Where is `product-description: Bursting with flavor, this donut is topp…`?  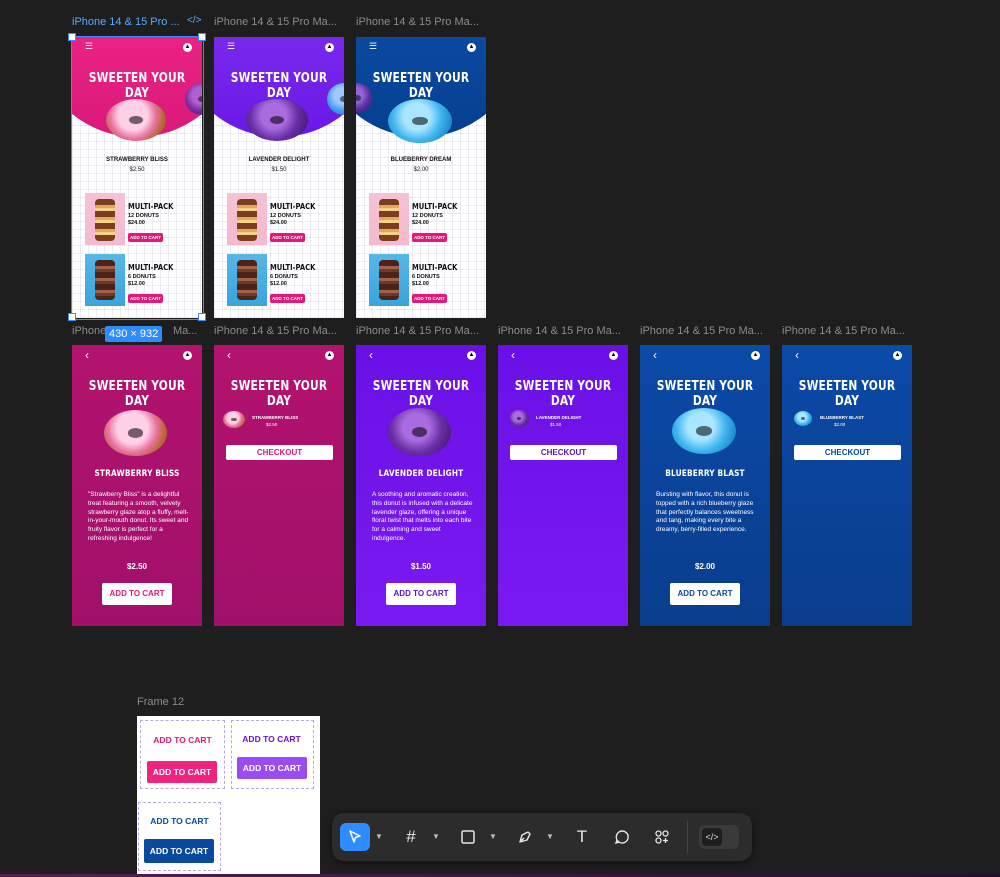
product-description: Bursting with flavor, this donut is topp… is located at coordinates (705, 512).